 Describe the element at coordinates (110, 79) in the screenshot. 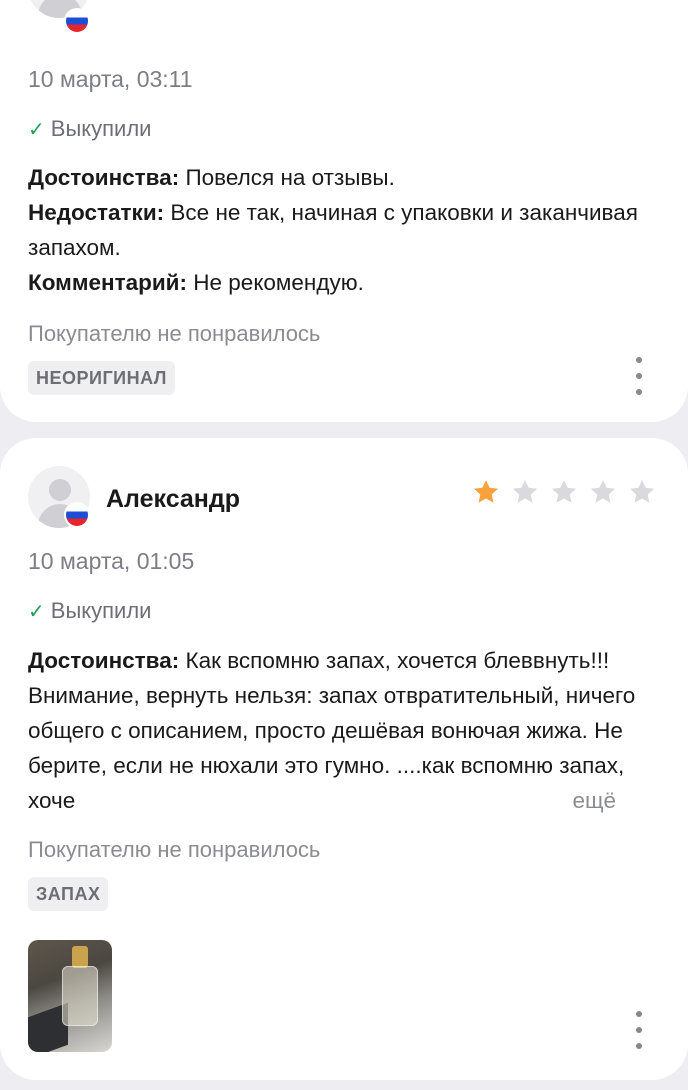

I see `review-date: 10 марта, 03:11` at that location.